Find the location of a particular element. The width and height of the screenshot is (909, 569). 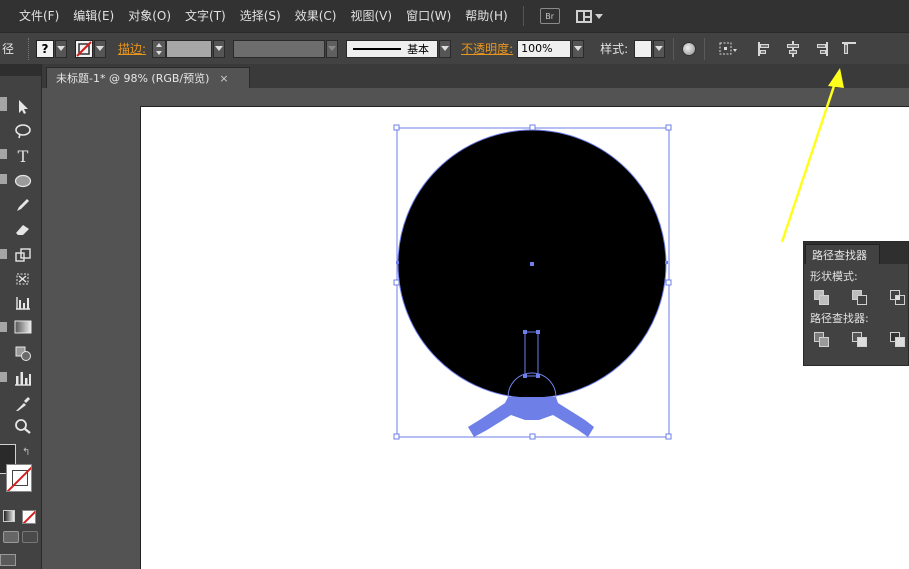

document-tab: 未标题-1* @ 98% (RGB/预览) × is located at coordinates (148, 77).